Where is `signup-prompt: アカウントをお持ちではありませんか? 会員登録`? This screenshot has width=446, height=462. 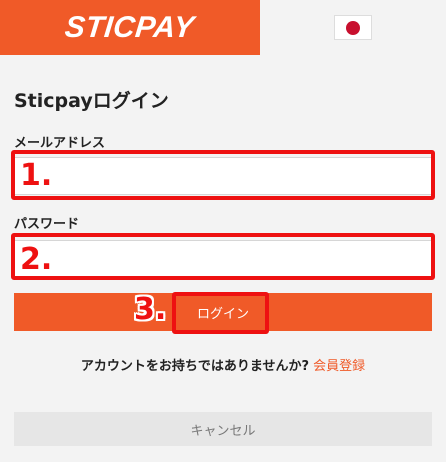 signup-prompt: アカウントをお持ちではありませんか? 会員登録 is located at coordinates (223, 364).